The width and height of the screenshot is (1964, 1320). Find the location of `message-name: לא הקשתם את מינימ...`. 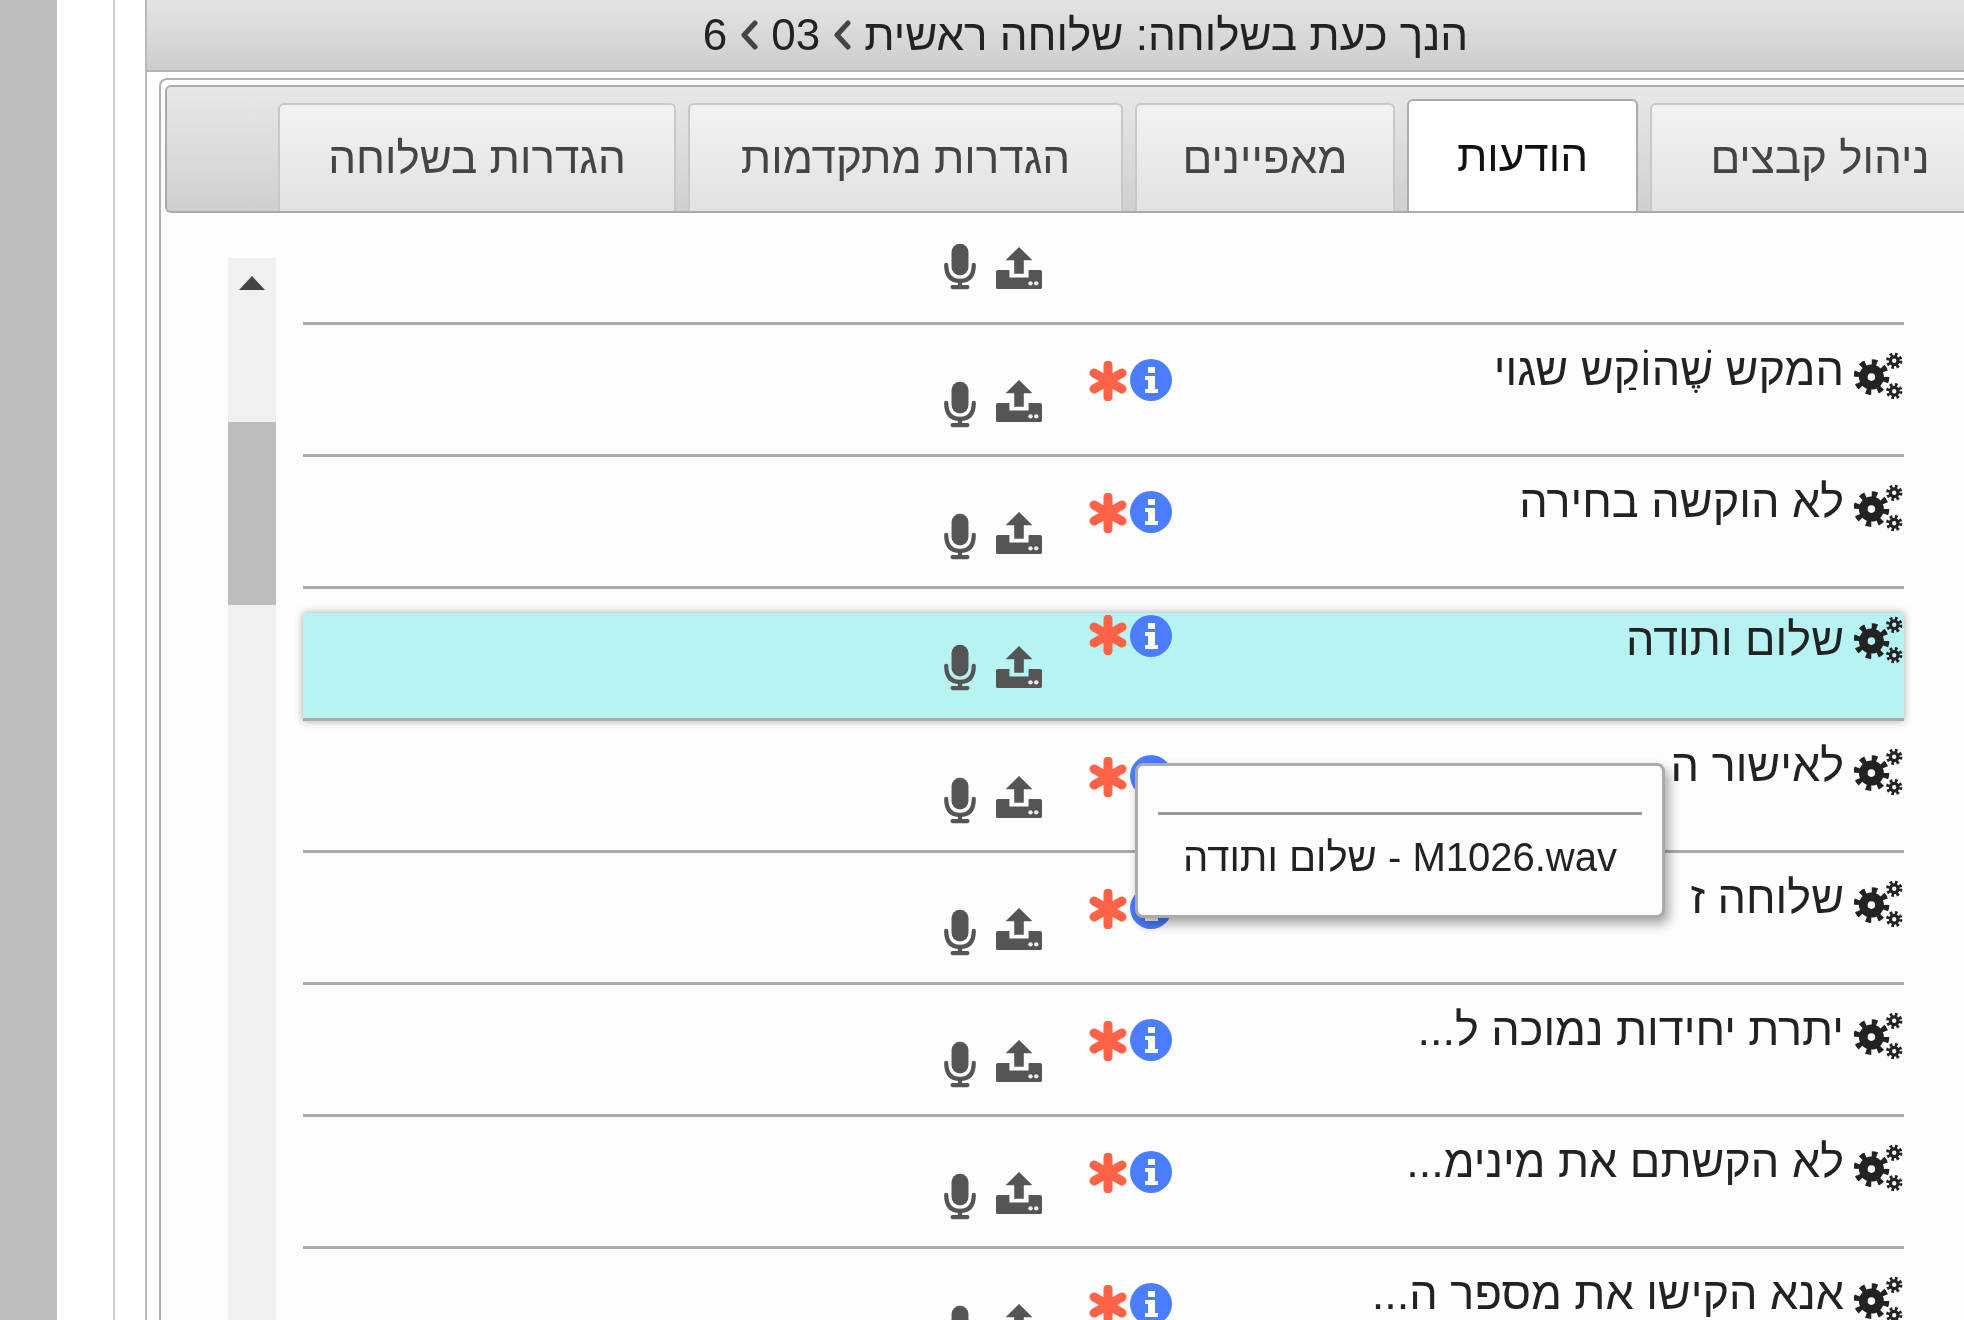

message-name: לא הקשתם את מינימ... is located at coordinates (1625, 1162).